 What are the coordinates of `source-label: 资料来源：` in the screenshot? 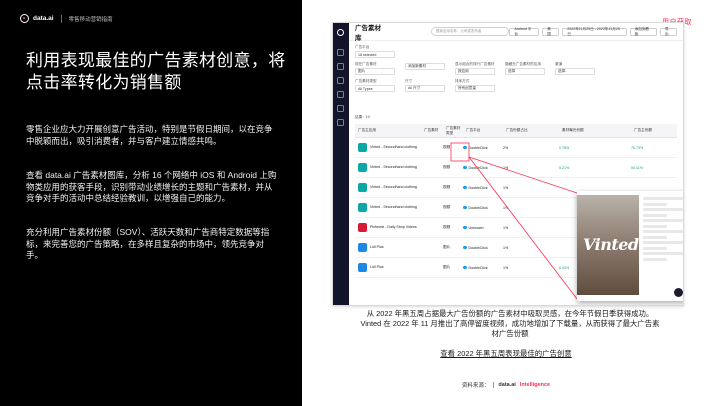 It's located at (475, 386).